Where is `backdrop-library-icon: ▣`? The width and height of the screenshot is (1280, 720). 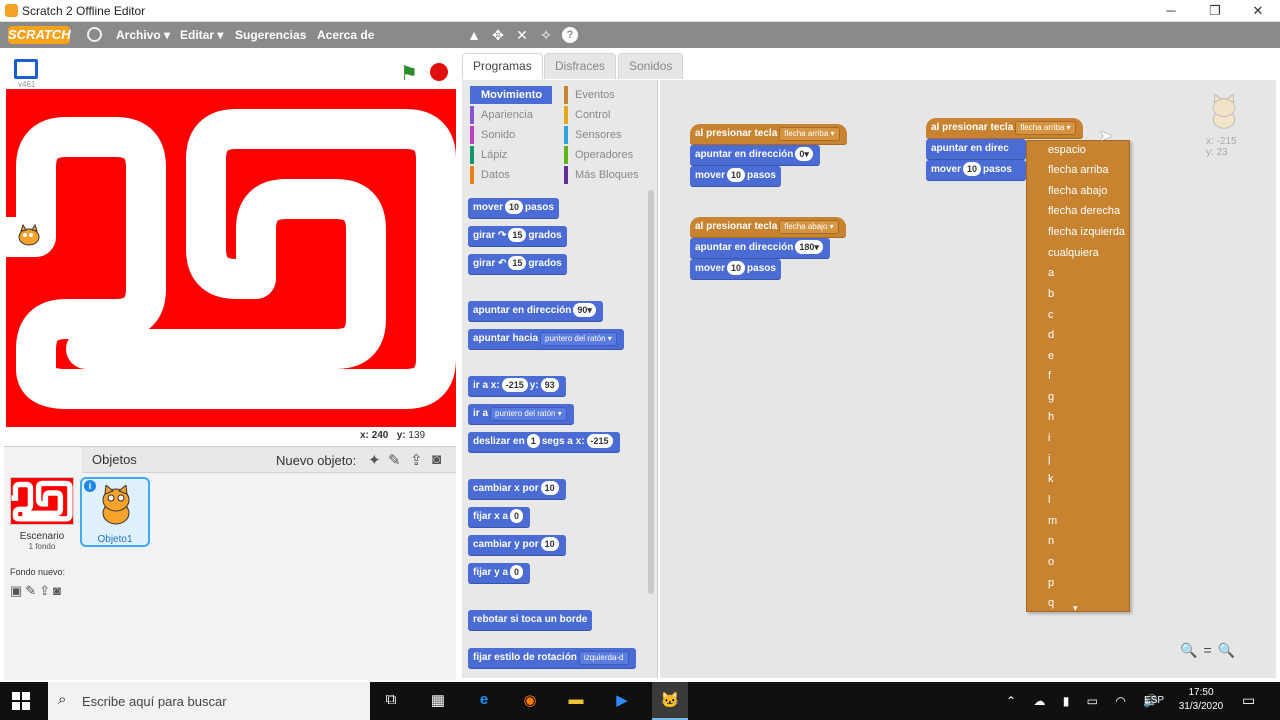 backdrop-library-icon: ▣ is located at coordinates (17, 590).